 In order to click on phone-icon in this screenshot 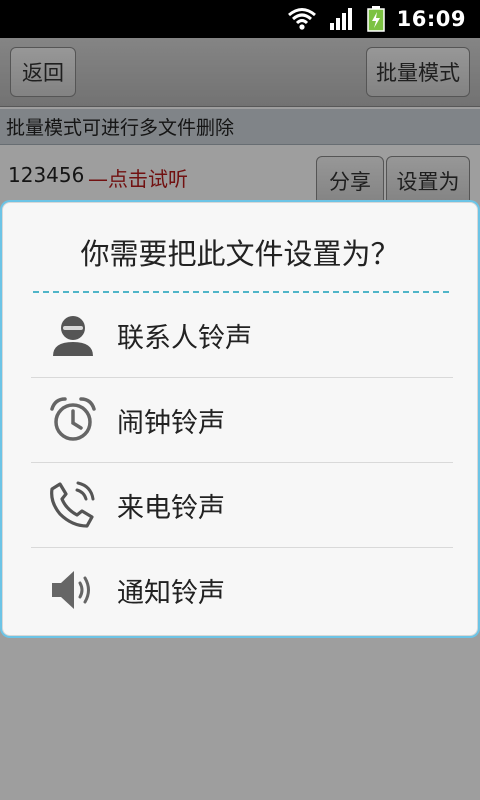, I will do `click(73, 505)`.